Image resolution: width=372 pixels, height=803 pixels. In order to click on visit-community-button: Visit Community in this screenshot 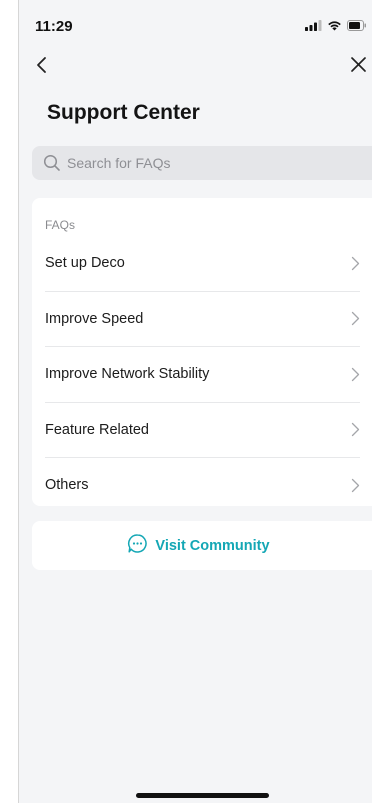, I will do `click(202, 545)`.